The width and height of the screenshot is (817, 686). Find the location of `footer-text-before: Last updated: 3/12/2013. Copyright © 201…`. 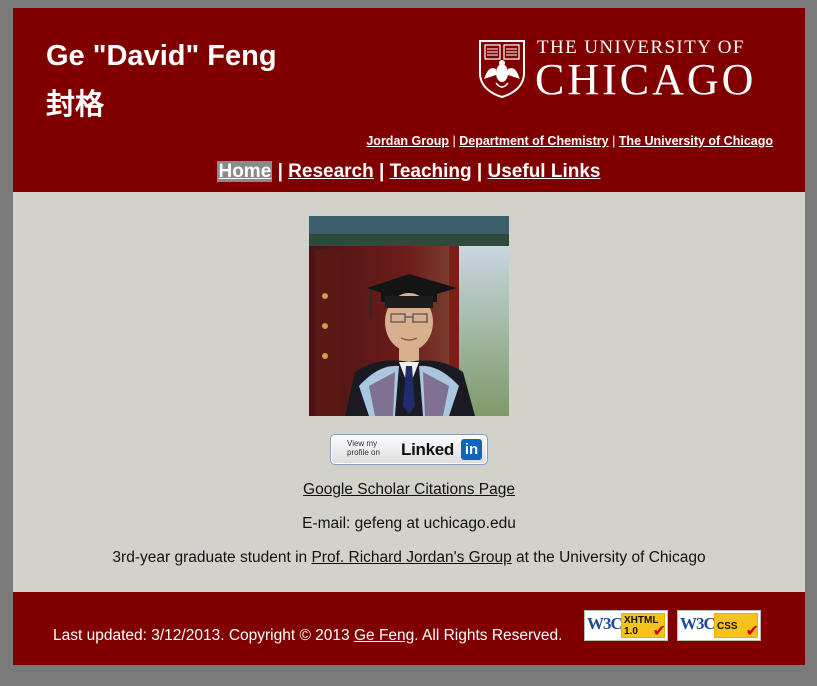

footer-text-before: Last updated: 3/12/2013. Copyright © 201… is located at coordinates (203, 635).